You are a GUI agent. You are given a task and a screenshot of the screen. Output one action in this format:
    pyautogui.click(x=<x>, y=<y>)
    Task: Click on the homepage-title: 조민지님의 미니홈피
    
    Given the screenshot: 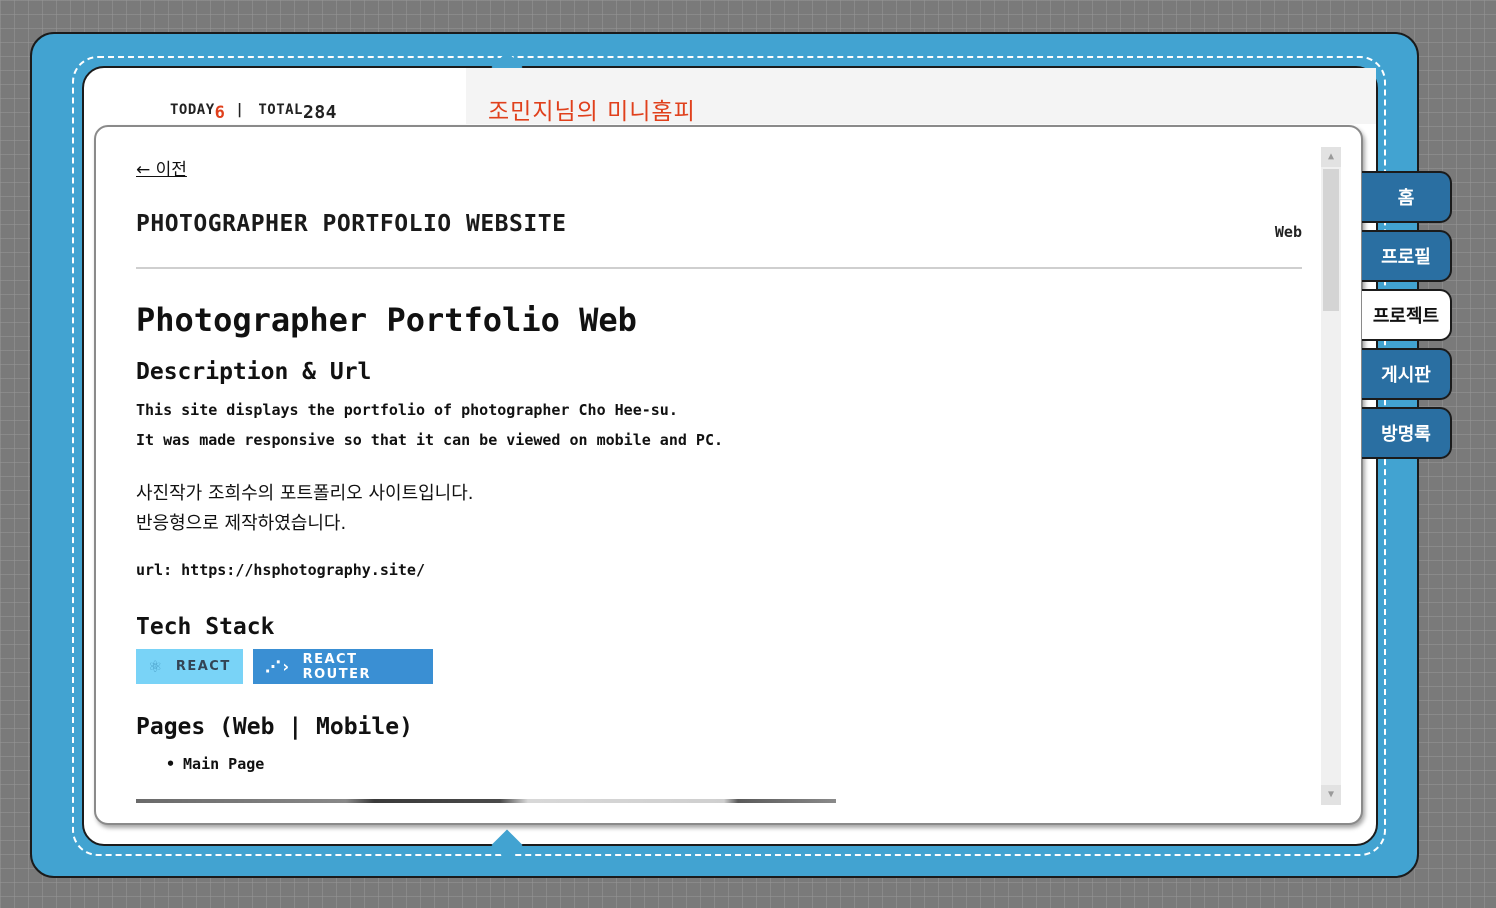 What is the action you would take?
    pyautogui.click(x=592, y=112)
    